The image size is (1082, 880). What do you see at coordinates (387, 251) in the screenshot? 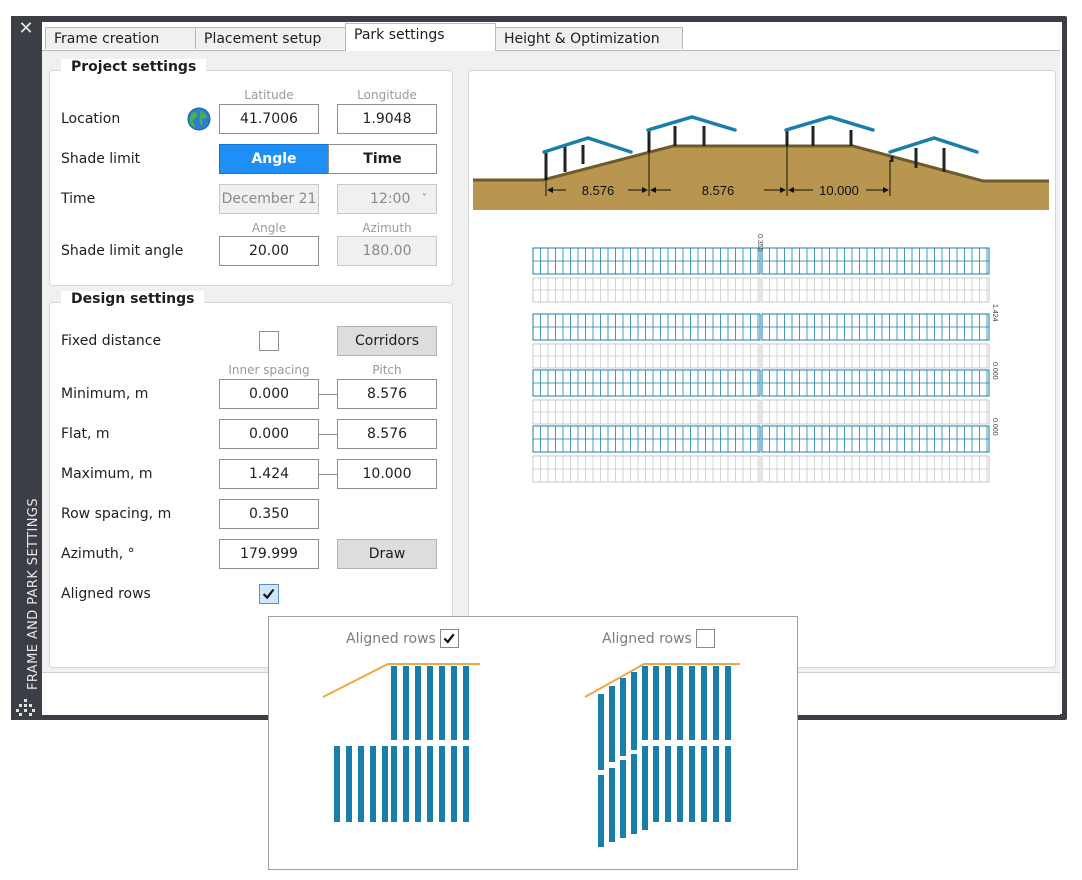
I see `shade-azimuth-input: 180.00` at bounding box center [387, 251].